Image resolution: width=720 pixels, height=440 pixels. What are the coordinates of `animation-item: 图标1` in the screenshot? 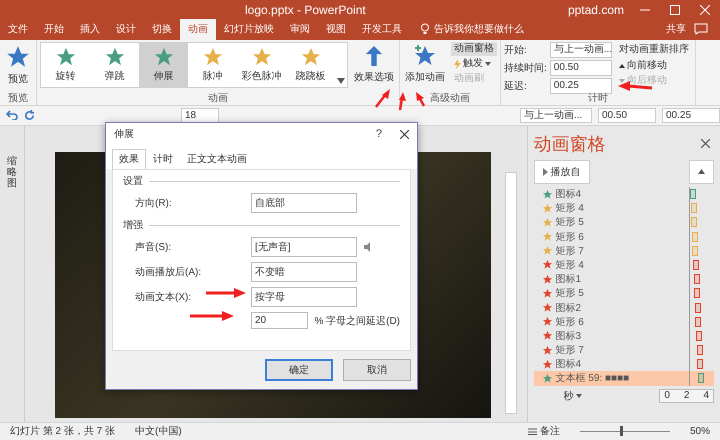 It's located at (624, 279).